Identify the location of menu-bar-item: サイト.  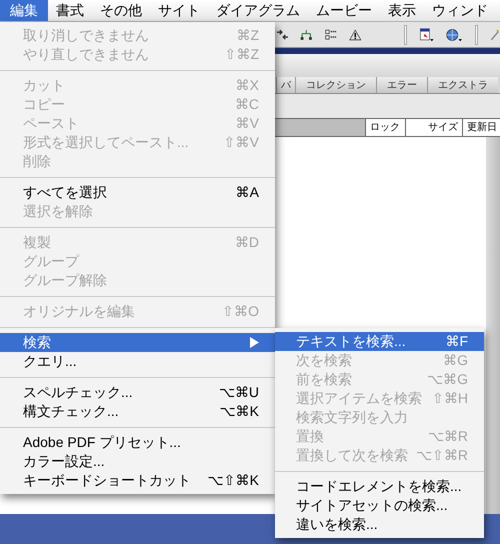
(179, 10).